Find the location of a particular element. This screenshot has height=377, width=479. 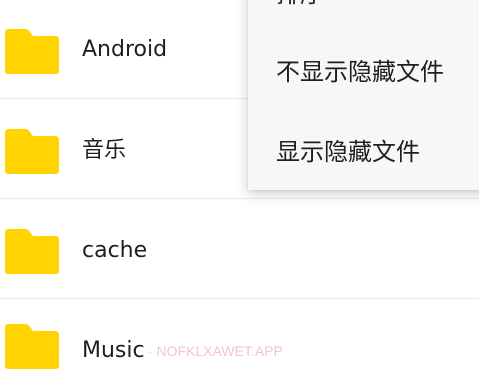

list-item-label: Music is located at coordinates (113, 350).